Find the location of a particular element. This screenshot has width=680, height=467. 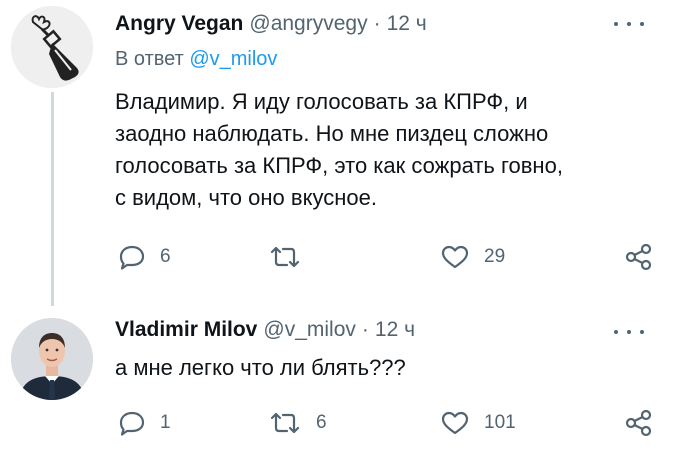

thread-connector-line is located at coordinates (52, 199).